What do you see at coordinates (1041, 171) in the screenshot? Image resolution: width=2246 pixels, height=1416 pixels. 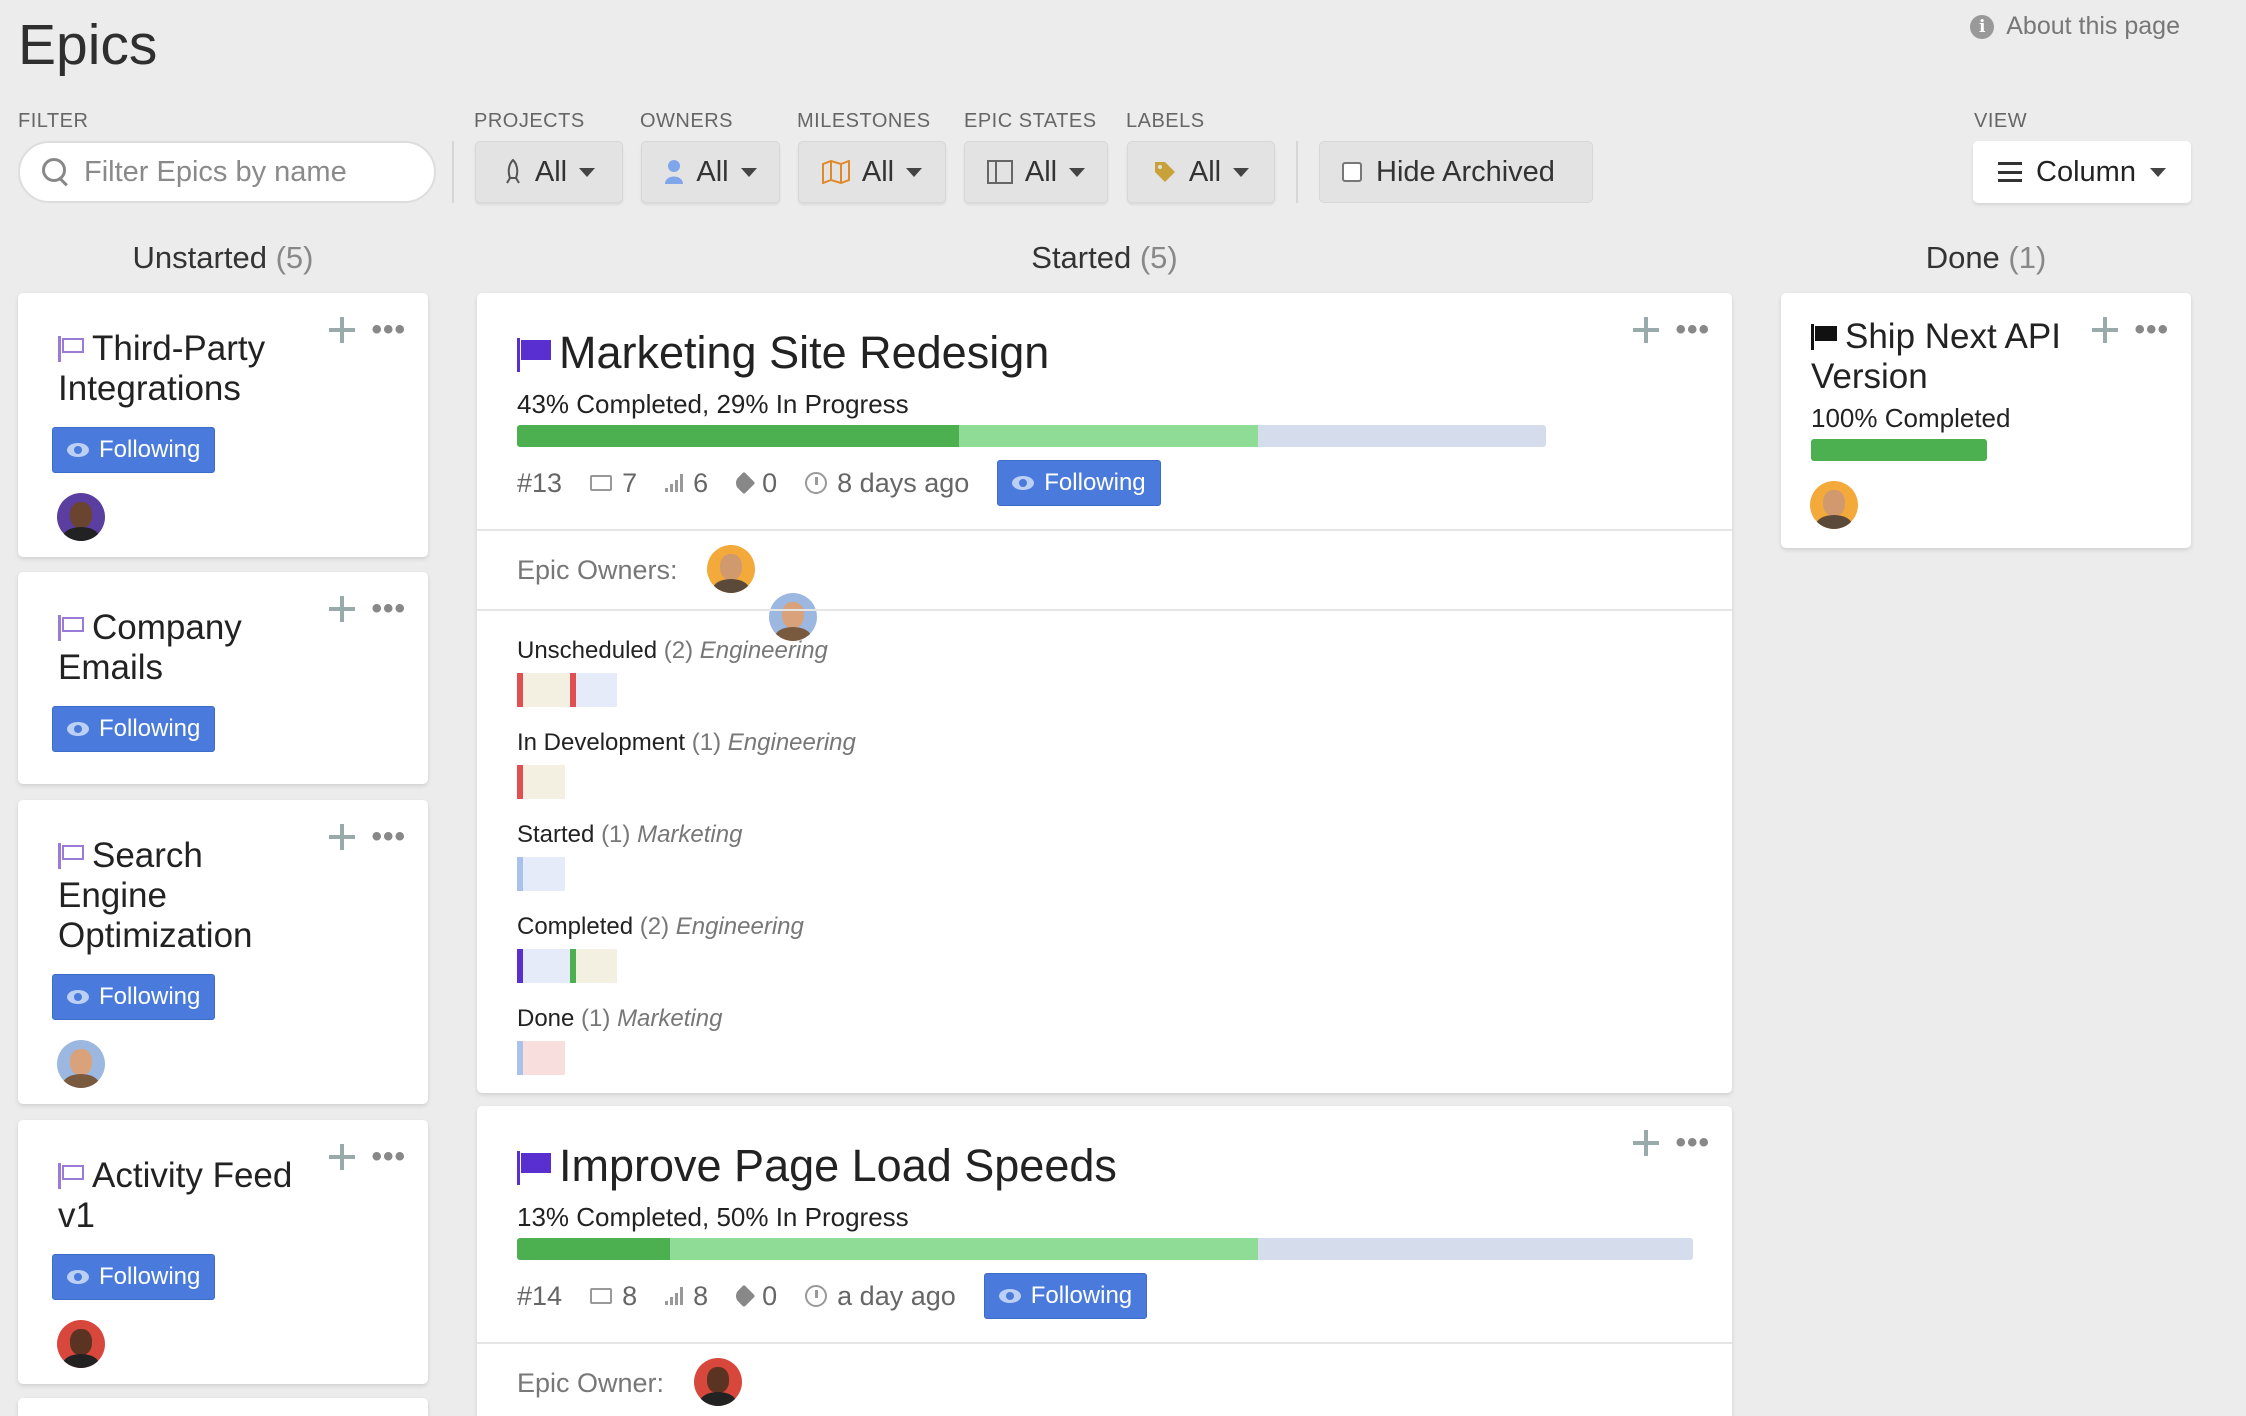 I see `epic-states-value: All` at bounding box center [1041, 171].